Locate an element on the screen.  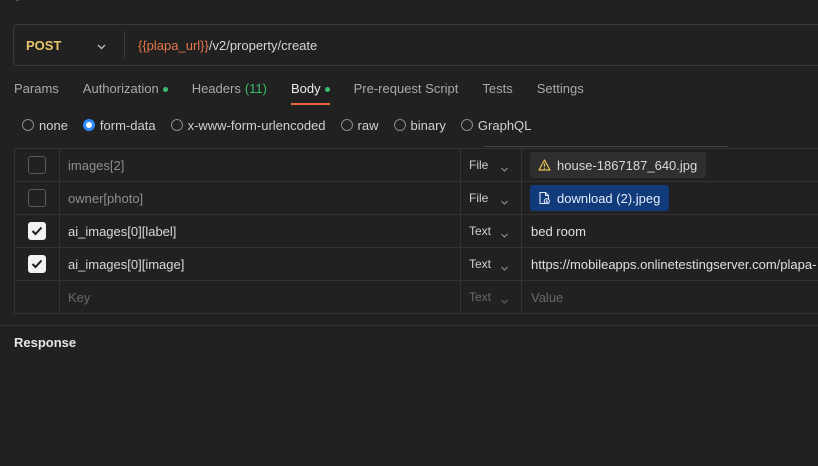
table-row: owner[photo] File download (2).jpeg is located at coordinates (416, 198).